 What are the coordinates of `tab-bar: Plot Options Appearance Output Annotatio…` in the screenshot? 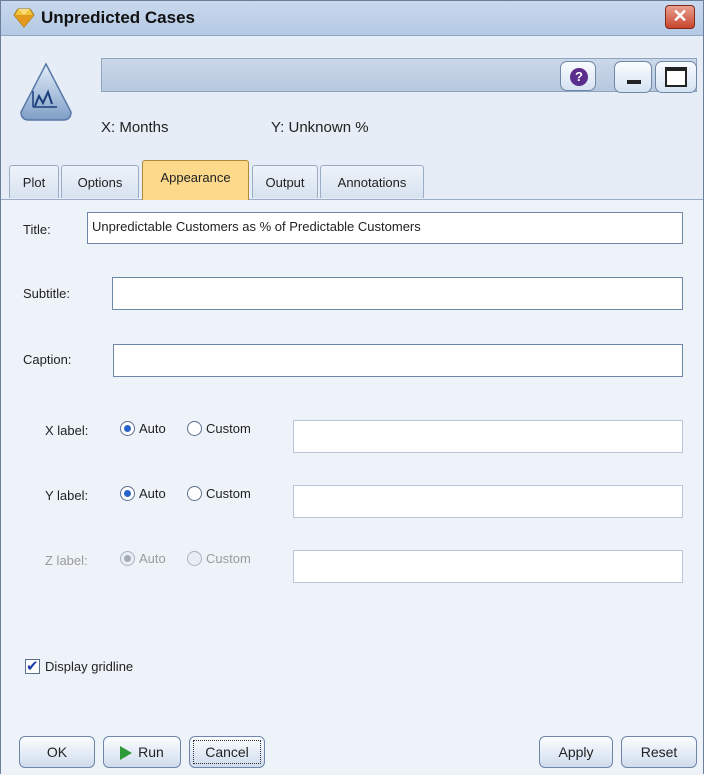 It's located at (352, 177).